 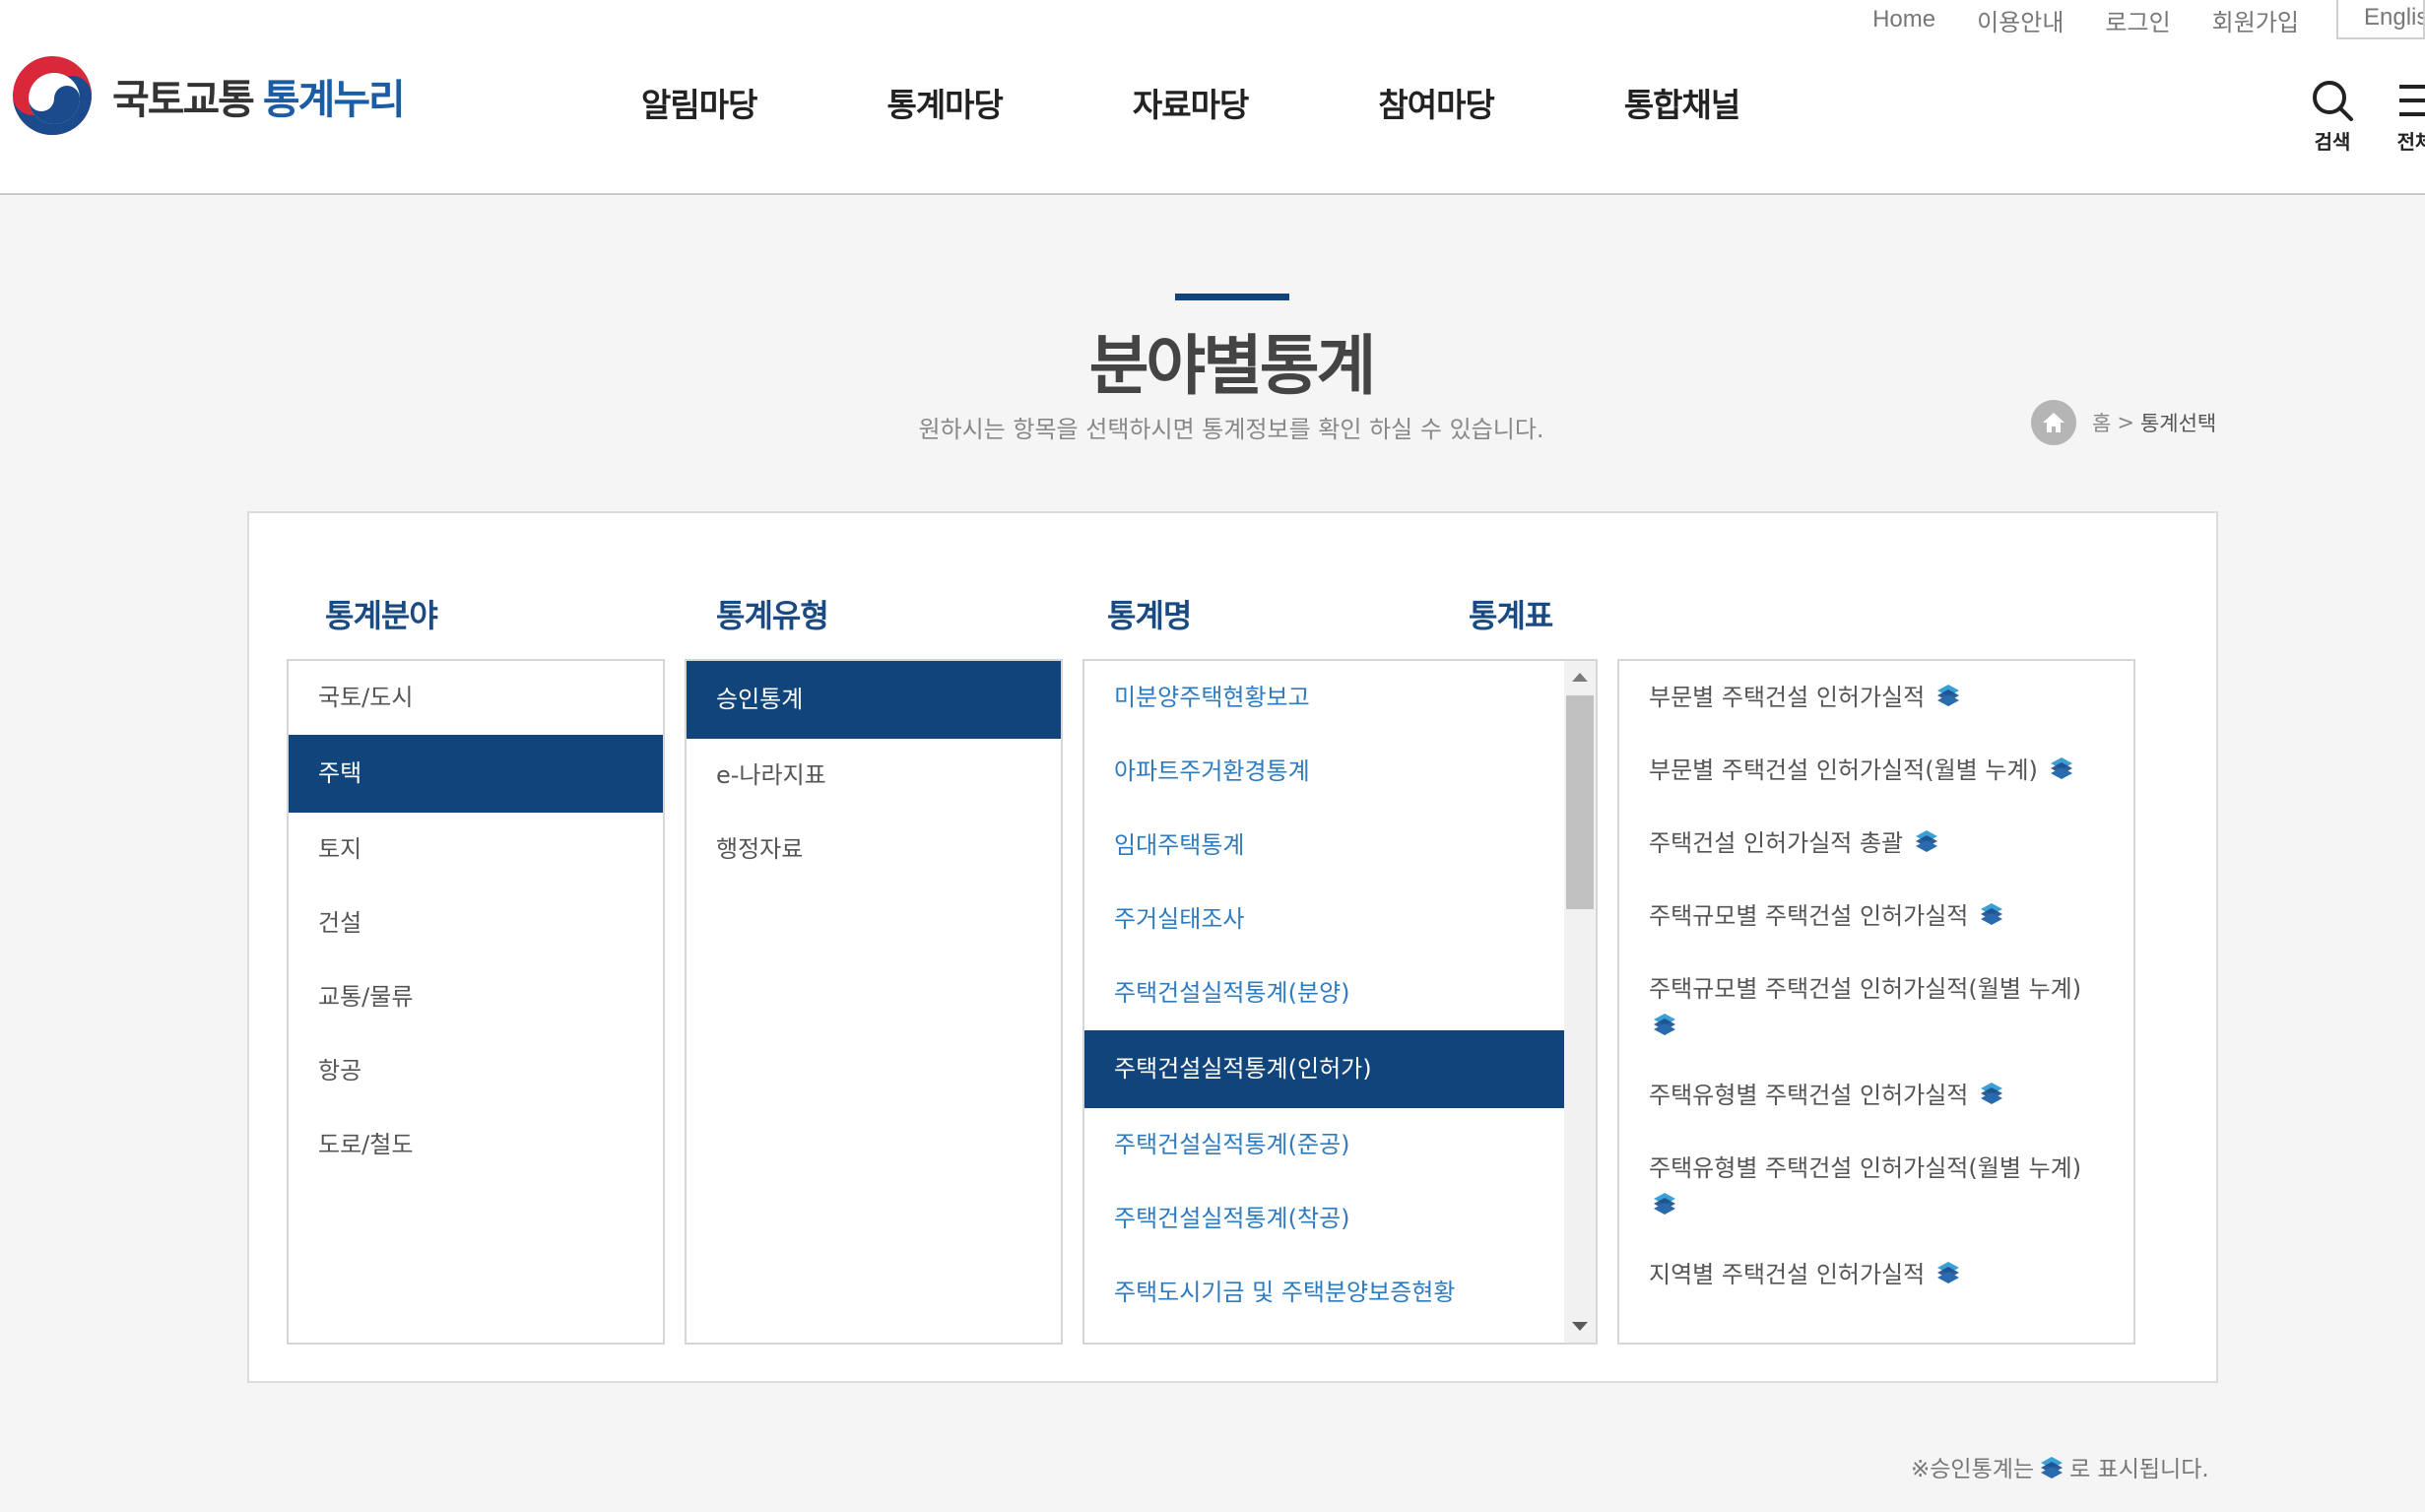 What do you see at coordinates (476, 698) in the screenshot?
I see `field-item: 국토/도시` at bounding box center [476, 698].